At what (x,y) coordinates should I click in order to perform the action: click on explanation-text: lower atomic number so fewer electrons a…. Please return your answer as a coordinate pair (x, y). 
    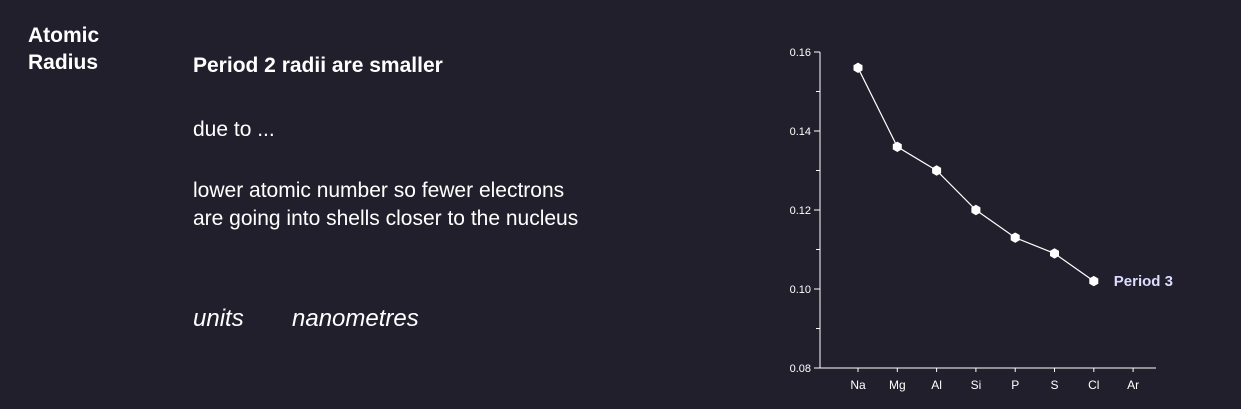
    Looking at the image, I should click on (453, 205).